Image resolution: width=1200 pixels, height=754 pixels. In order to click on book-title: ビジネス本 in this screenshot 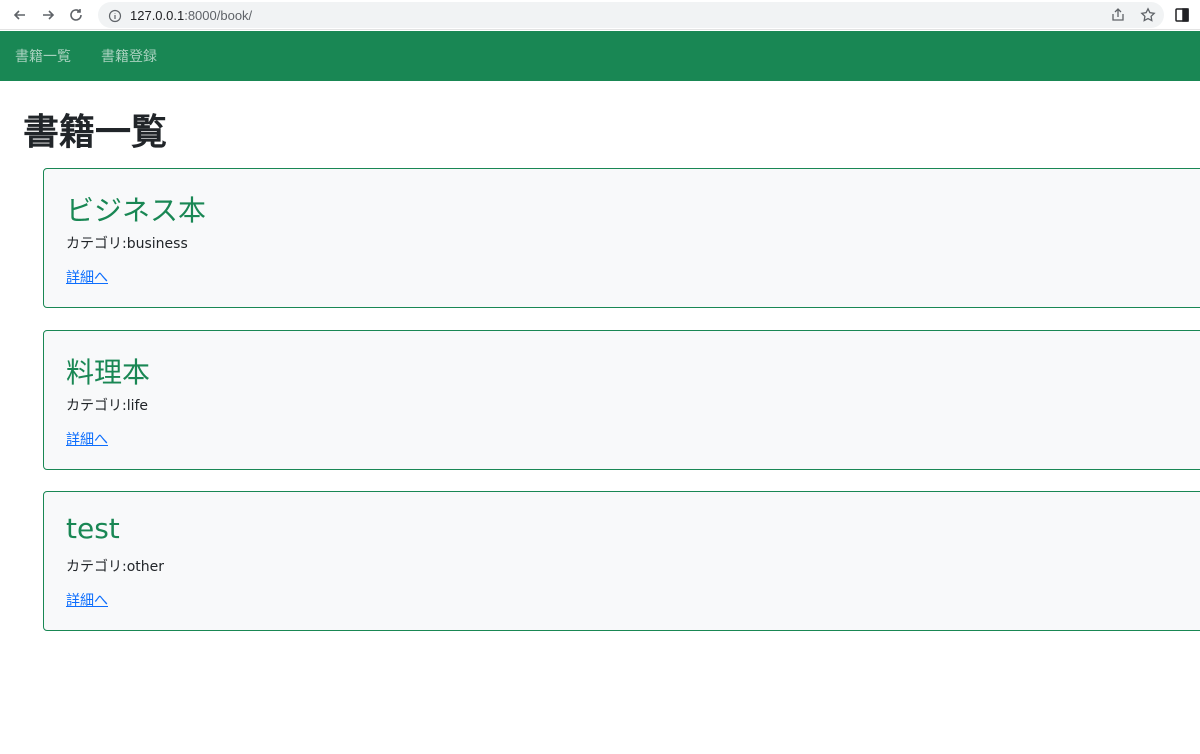, I will do `click(136, 210)`.